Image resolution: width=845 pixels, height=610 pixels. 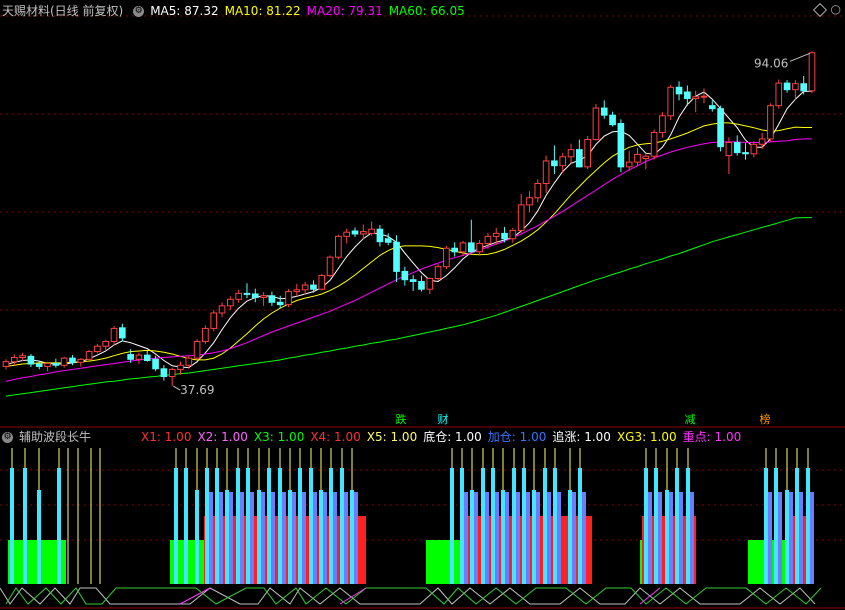 What do you see at coordinates (443, 419) in the screenshot?
I see `signal-tag-1: 财` at bounding box center [443, 419].